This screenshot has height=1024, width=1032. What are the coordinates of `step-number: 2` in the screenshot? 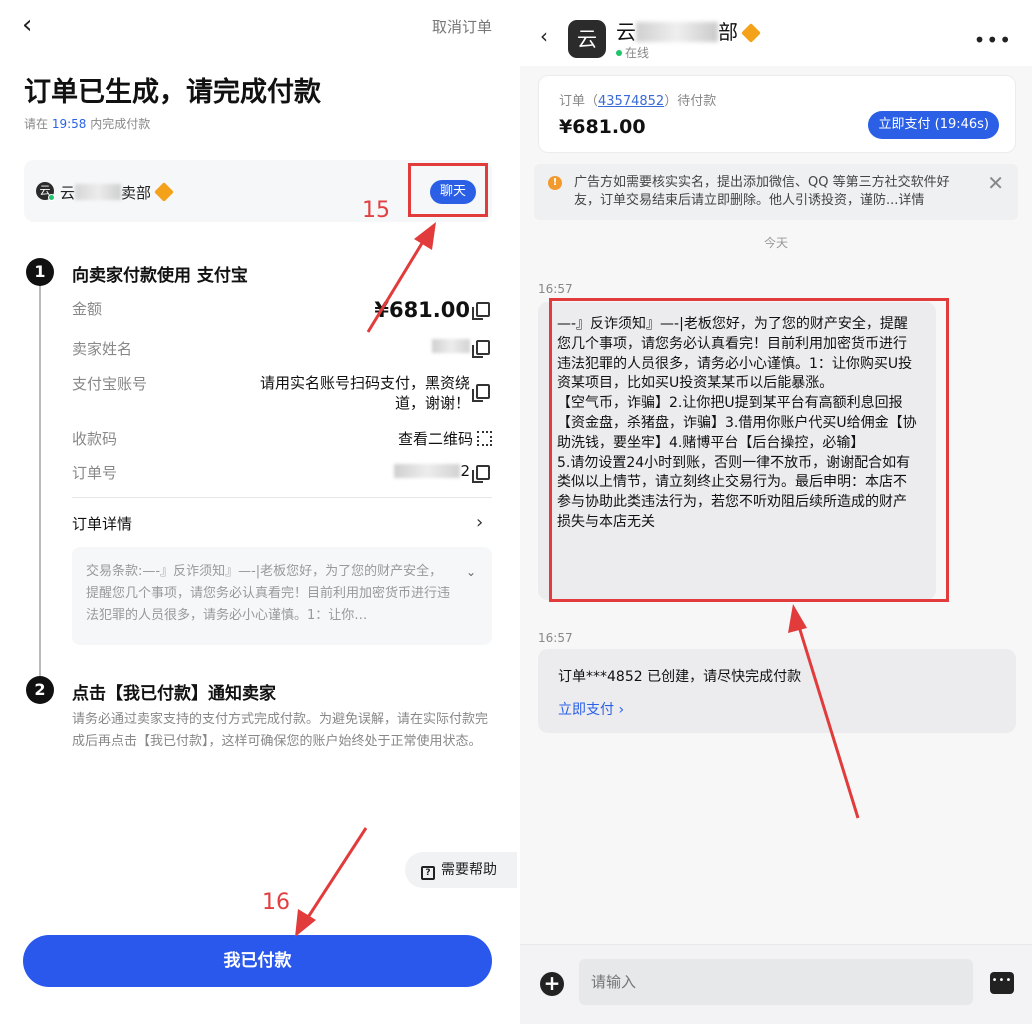 It's located at (40, 690).